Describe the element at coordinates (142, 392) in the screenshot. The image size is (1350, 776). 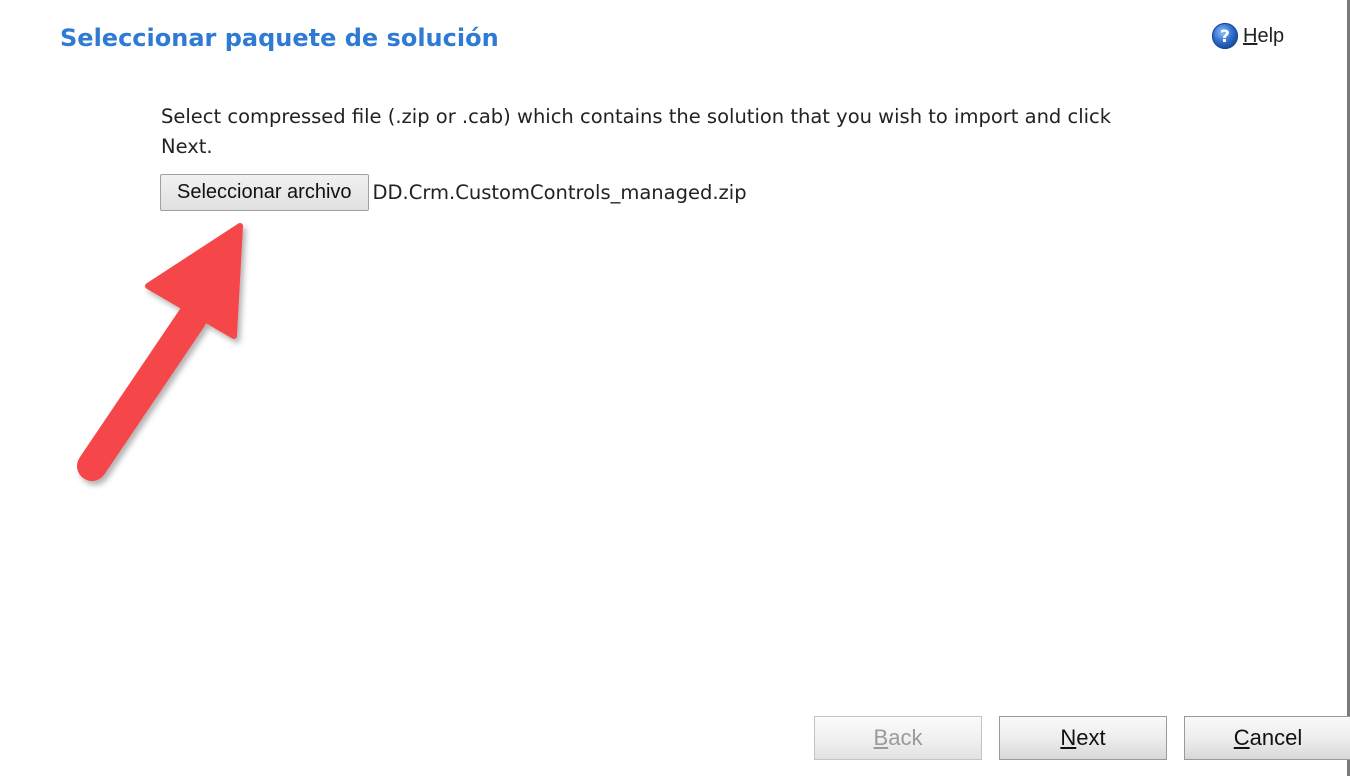
I see `annotation-arrow-shaft` at that location.